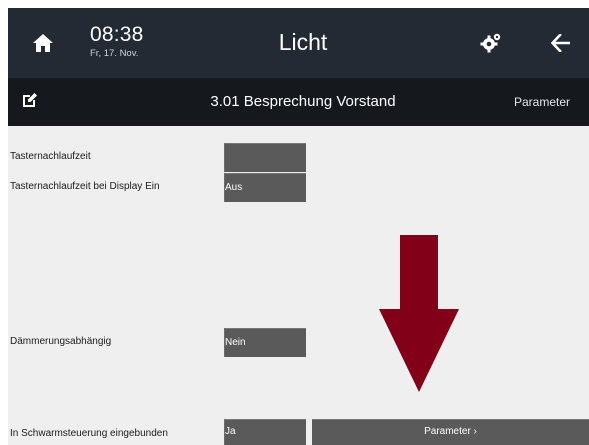 Image resolution: width=589 pixels, height=445 pixels. What do you see at coordinates (61, 341) in the screenshot?
I see `row-label: Dämmerungsabhängig` at bounding box center [61, 341].